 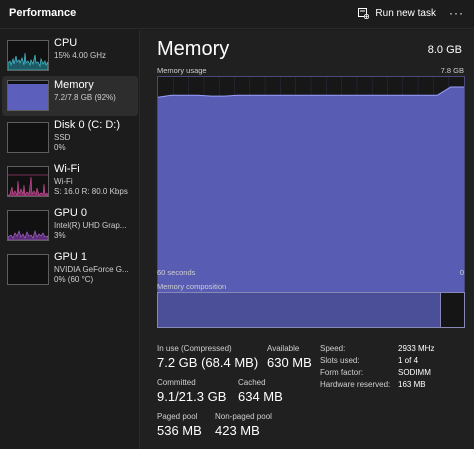 I want to click on memory-thumbnail-graph, so click(x=28, y=95).